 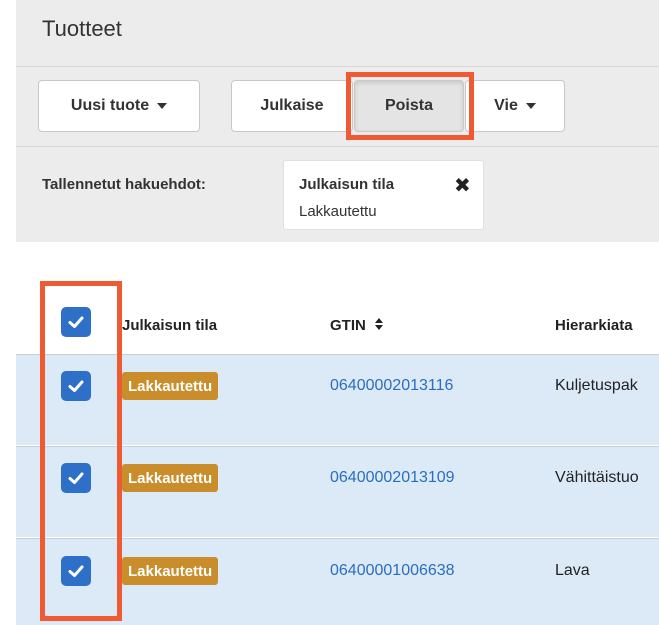 I want to click on saved-filter-chip: Julkaisun tila Lakkautettu ✖, so click(x=383, y=195).